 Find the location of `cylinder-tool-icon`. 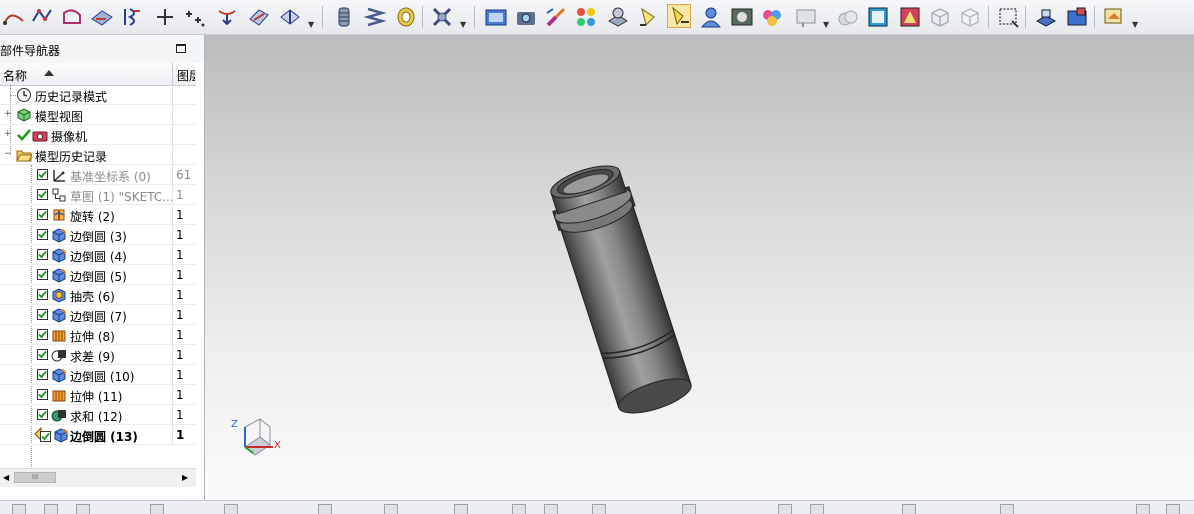

cylinder-tool-icon is located at coordinates (344, 17).